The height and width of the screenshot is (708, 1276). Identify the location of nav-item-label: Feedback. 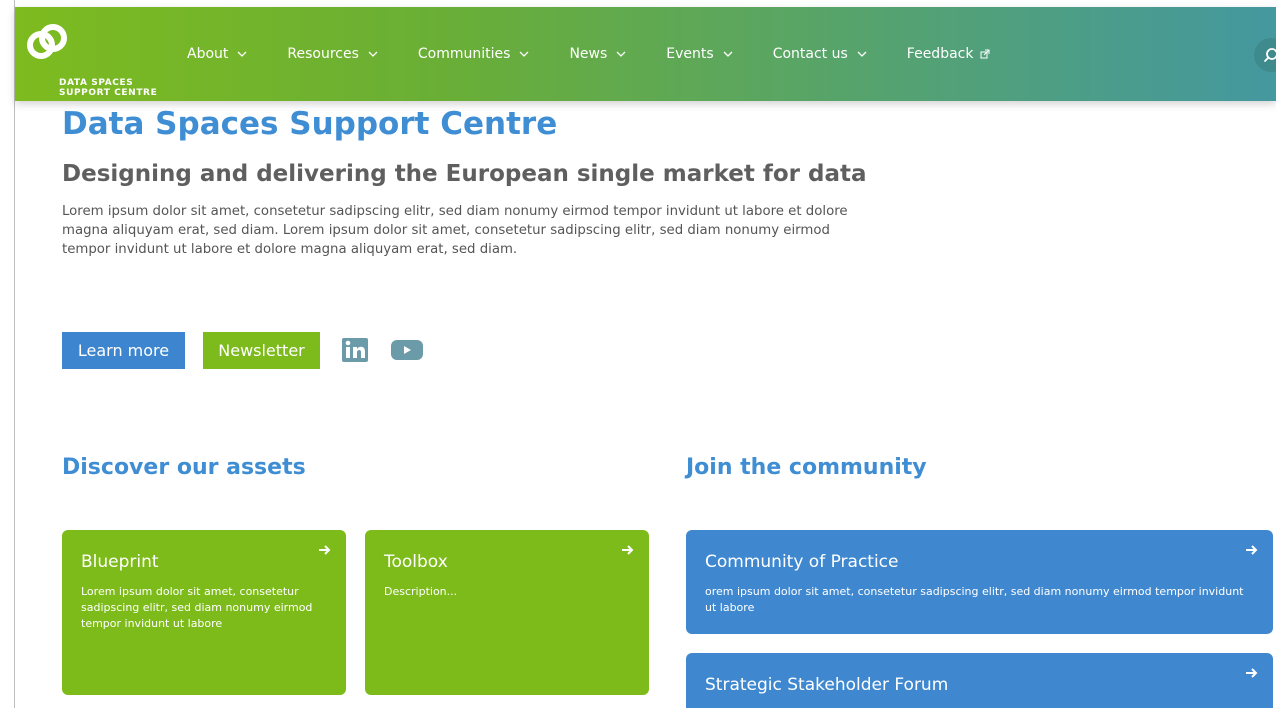
(940, 54).